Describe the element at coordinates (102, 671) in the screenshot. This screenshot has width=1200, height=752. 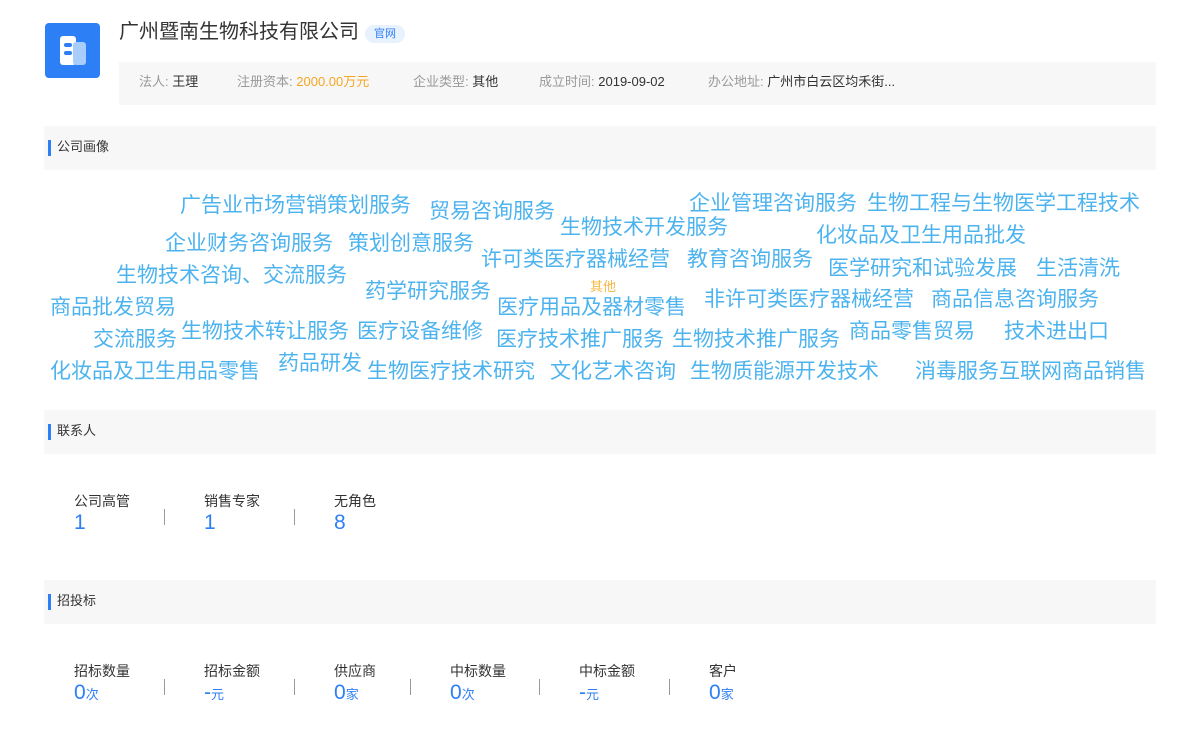
I see `stat-label: 招标数量` at that location.